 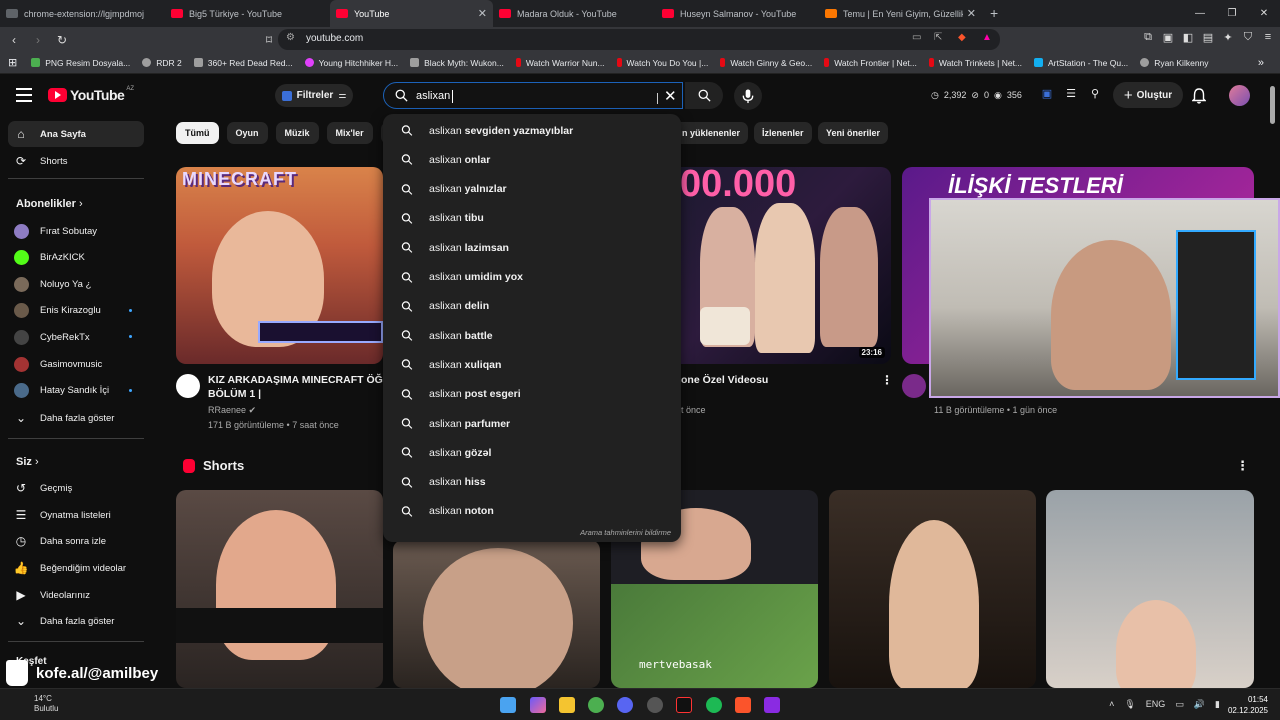 What do you see at coordinates (625, 532) in the screenshot?
I see `report-suggestions-link: Arama tahminlerini bildirme` at bounding box center [625, 532].